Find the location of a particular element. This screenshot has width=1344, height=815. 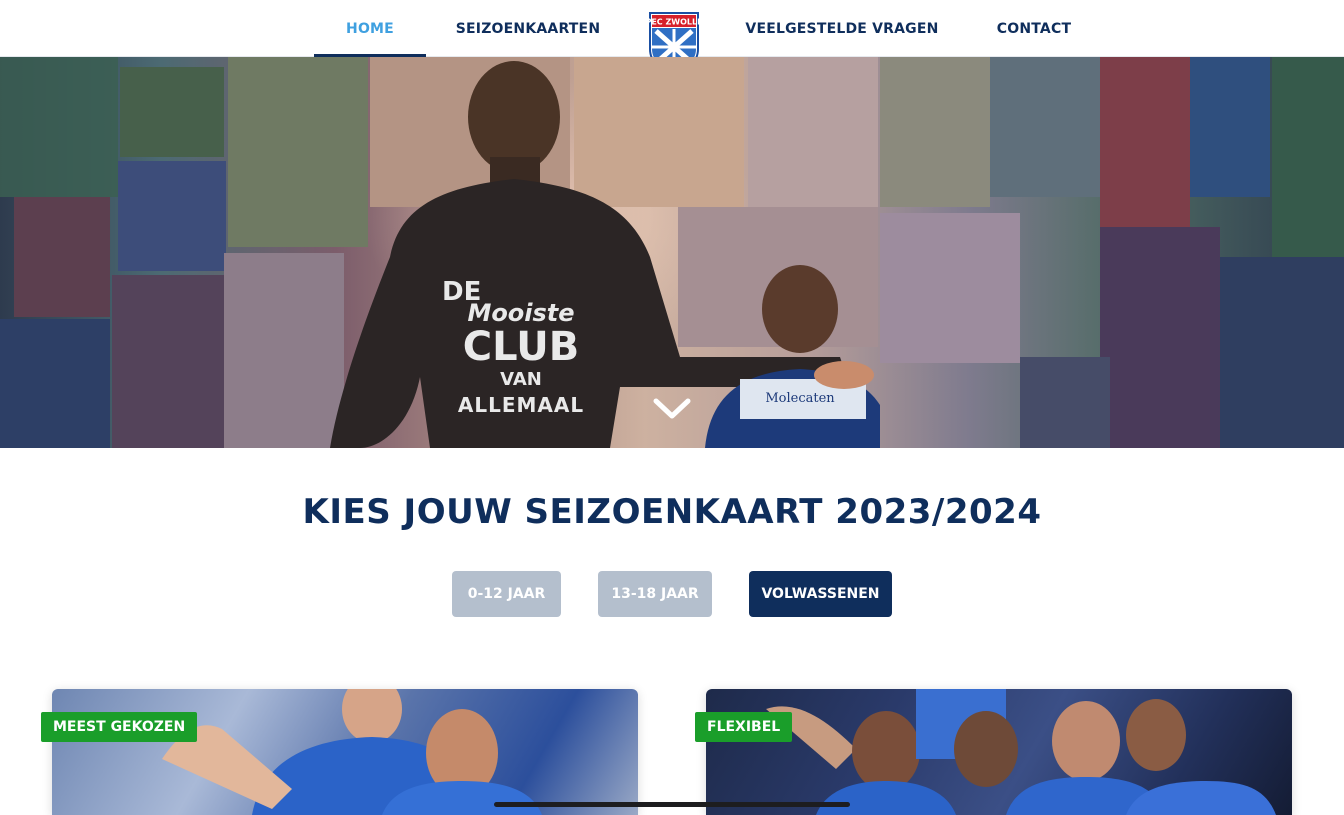

hoodie-line: CLUB is located at coordinates (521, 347).